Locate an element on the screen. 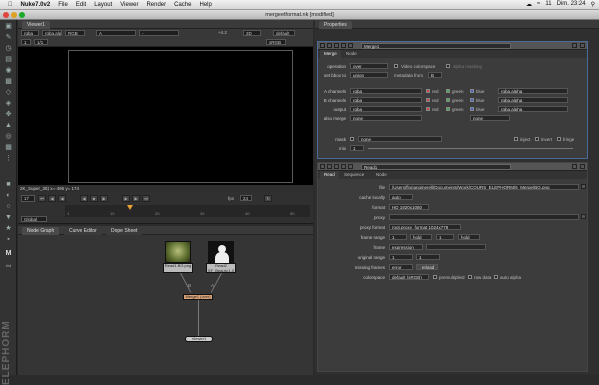 This screenshot has width=599, height=385. b-red-checkbox is located at coordinates (428, 100).